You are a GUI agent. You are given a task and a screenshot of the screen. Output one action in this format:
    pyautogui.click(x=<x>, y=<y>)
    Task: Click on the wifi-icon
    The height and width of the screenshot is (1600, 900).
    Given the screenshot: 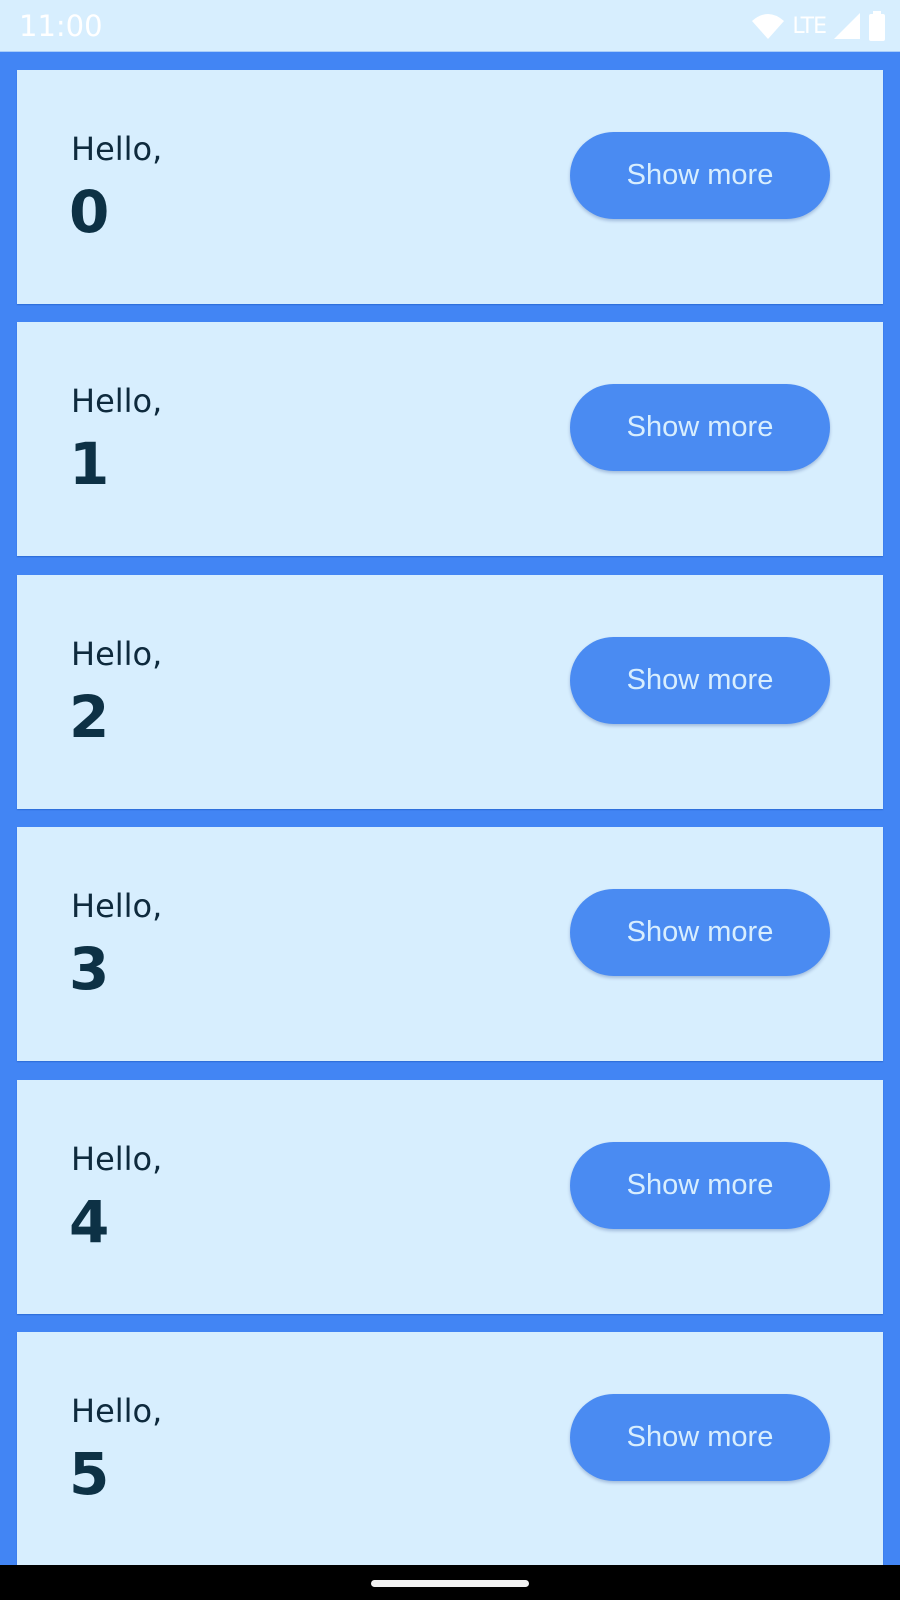 What is the action you would take?
    pyautogui.click(x=768, y=26)
    